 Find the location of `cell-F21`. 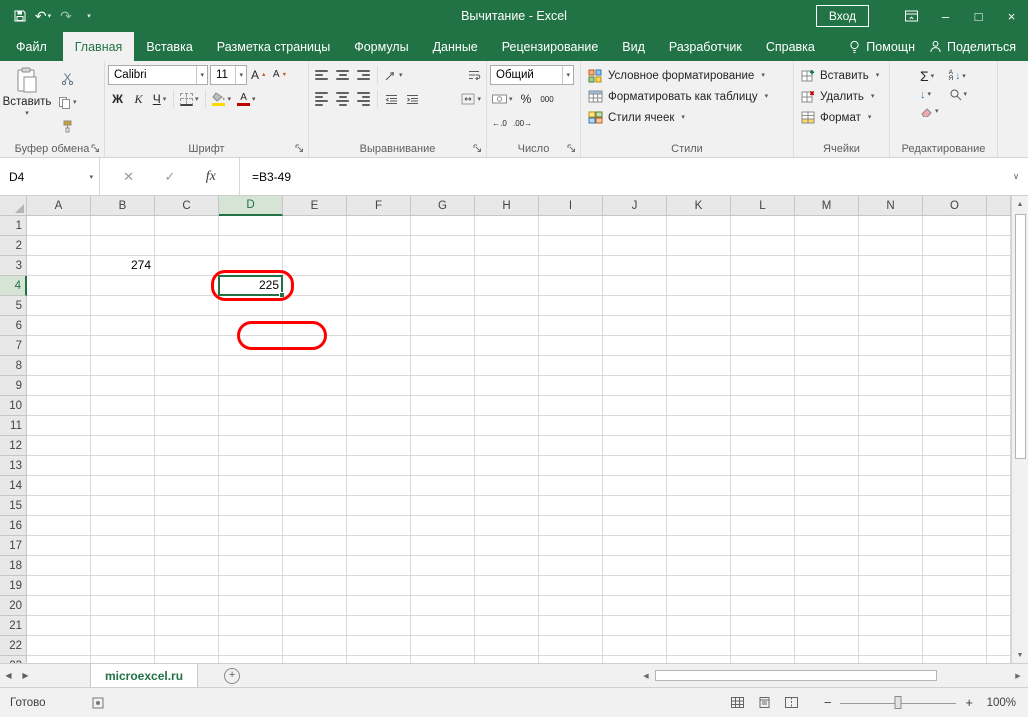

cell-F21 is located at coordinates (379, 626).